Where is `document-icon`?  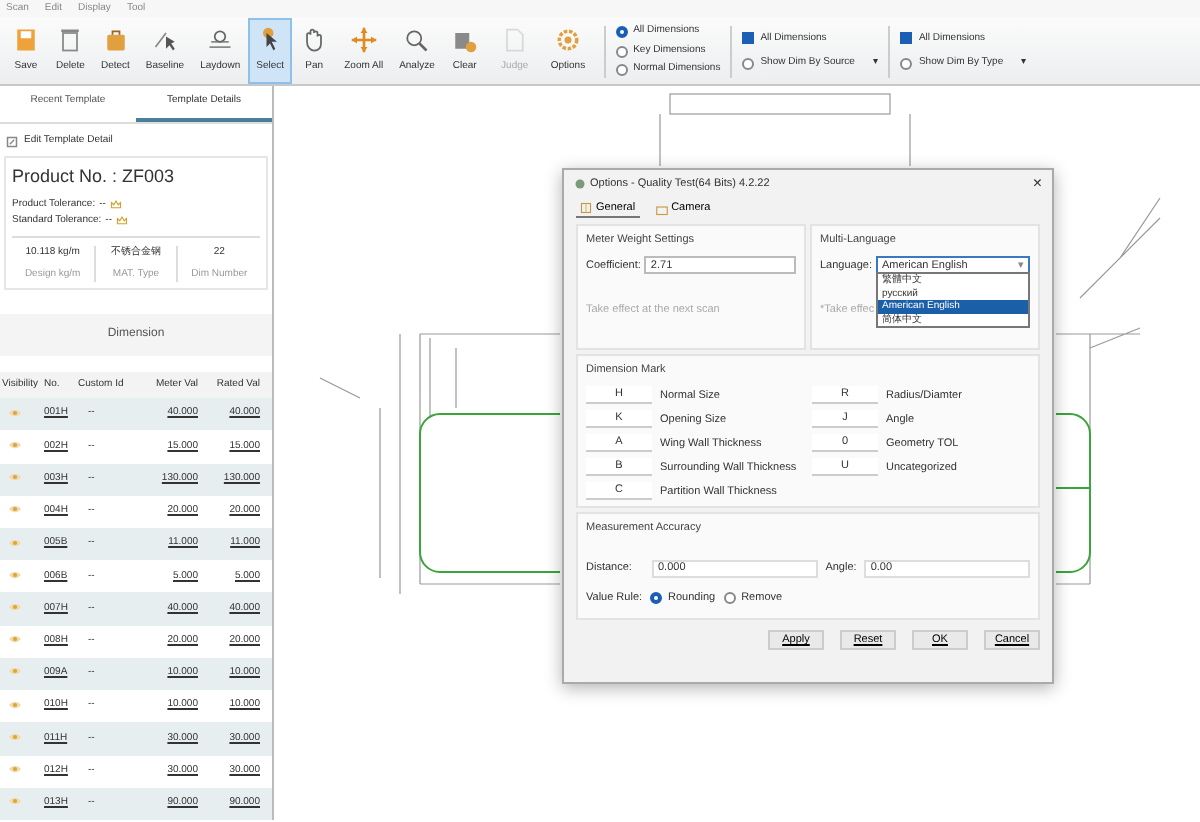
document-icon is located at coordinates (514, 40).